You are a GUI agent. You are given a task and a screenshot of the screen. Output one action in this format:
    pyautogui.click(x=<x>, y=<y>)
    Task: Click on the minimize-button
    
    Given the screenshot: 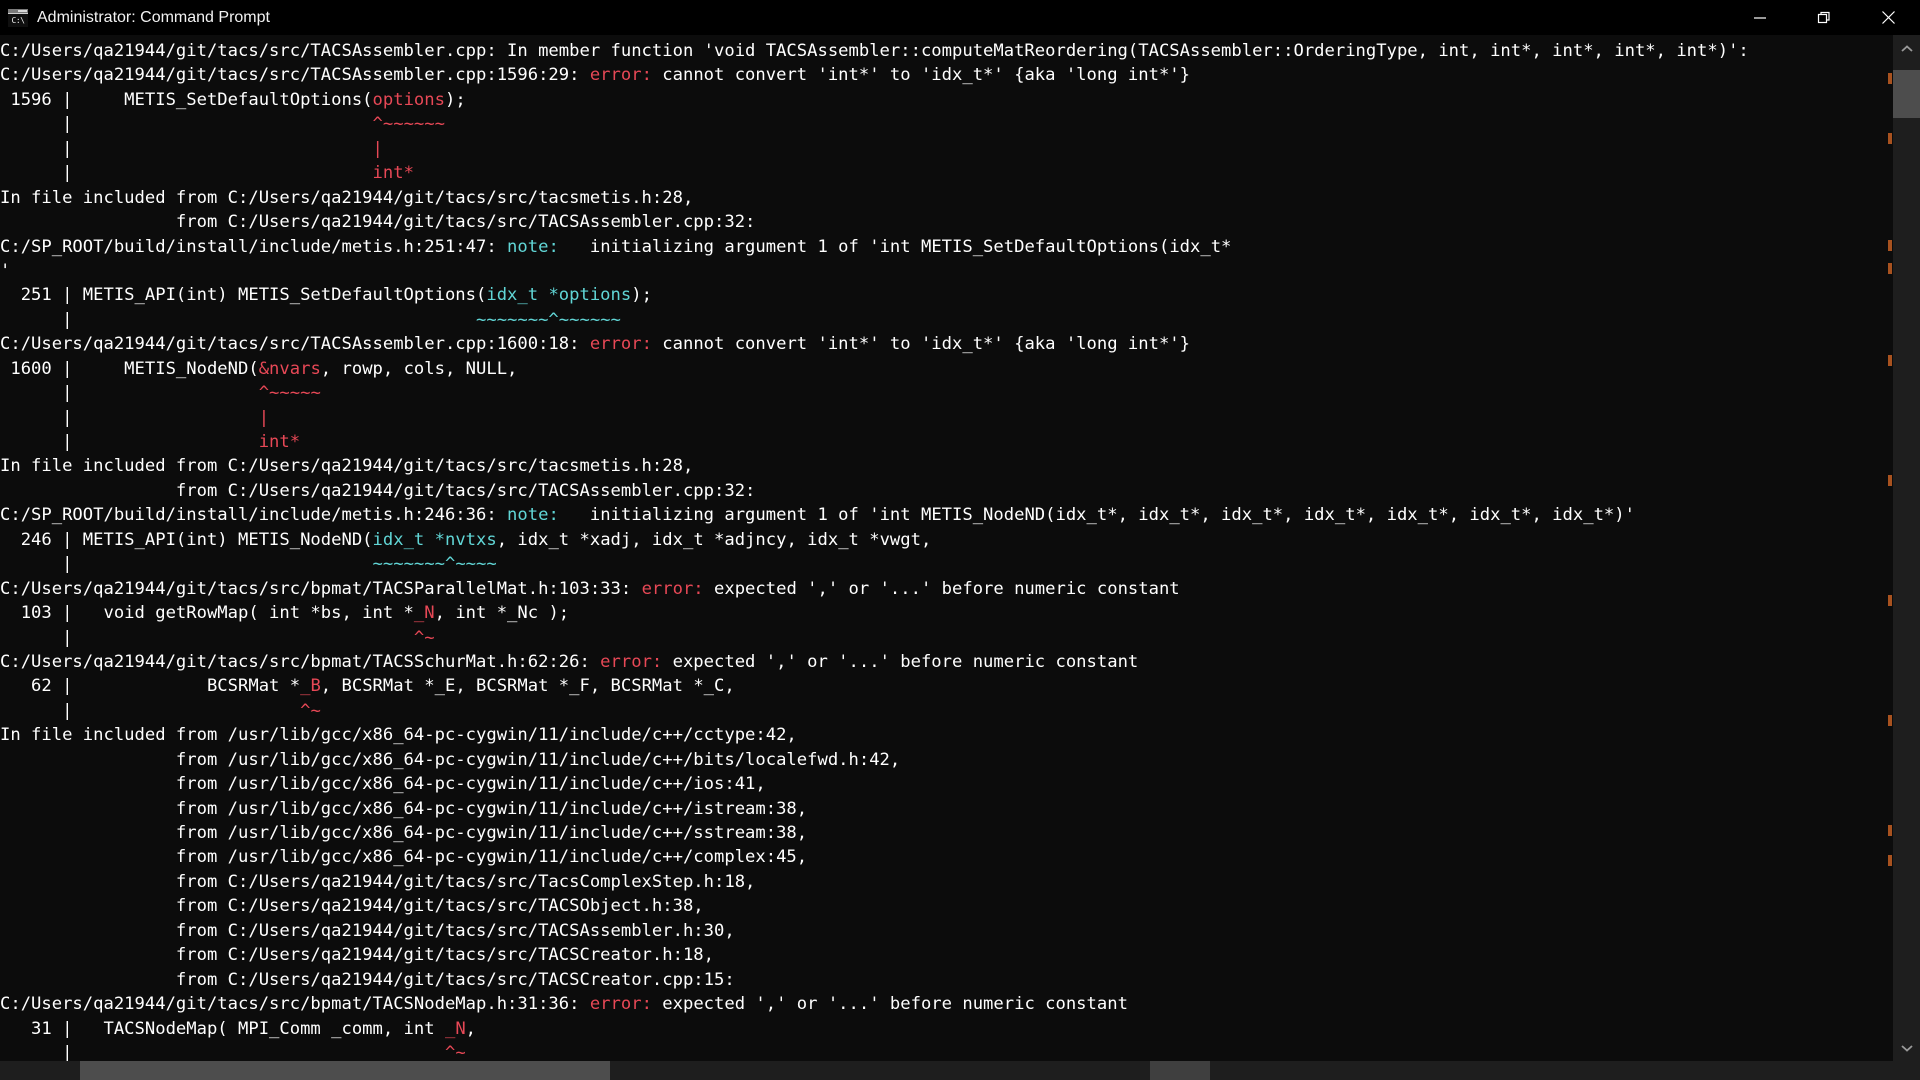 What is the action you would take?
    pyautogui.click(x=1760, y=17)
    